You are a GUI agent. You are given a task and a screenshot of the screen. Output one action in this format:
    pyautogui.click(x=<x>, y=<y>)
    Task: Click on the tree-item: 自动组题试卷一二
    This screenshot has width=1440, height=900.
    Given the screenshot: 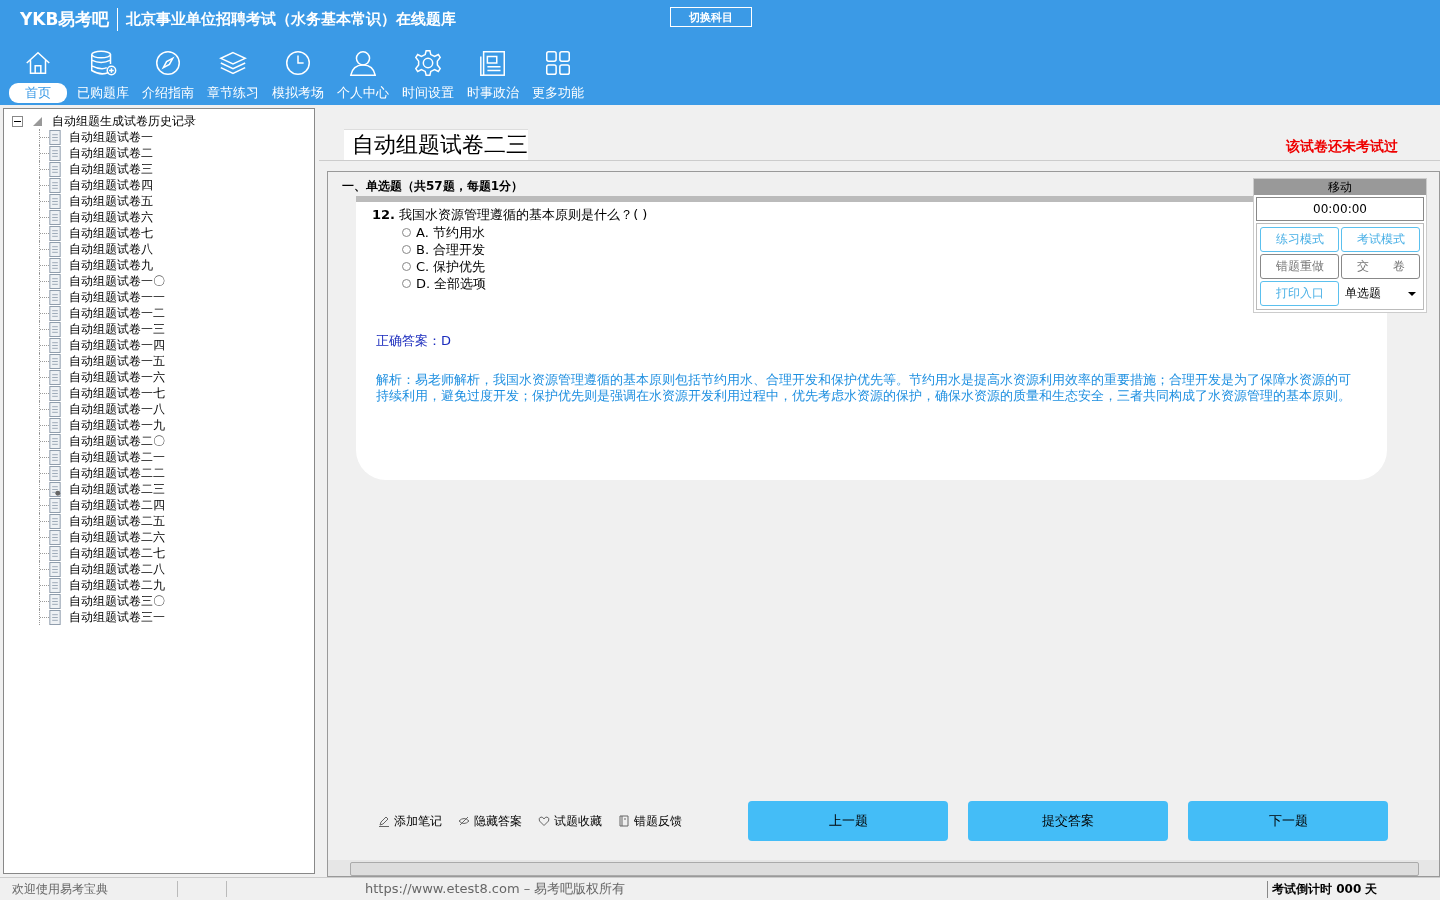 What is the action you would take?
    pyautogui.click(x=117, y=313)
    